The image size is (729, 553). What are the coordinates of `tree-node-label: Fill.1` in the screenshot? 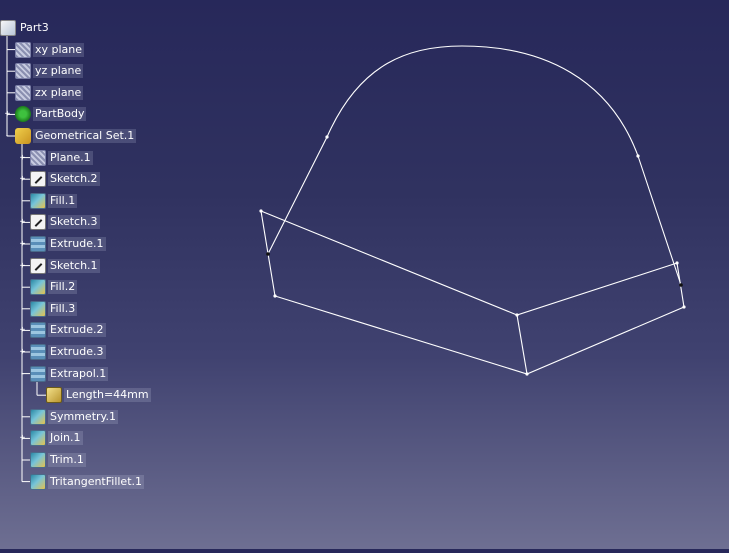 It's located at (63, 200).